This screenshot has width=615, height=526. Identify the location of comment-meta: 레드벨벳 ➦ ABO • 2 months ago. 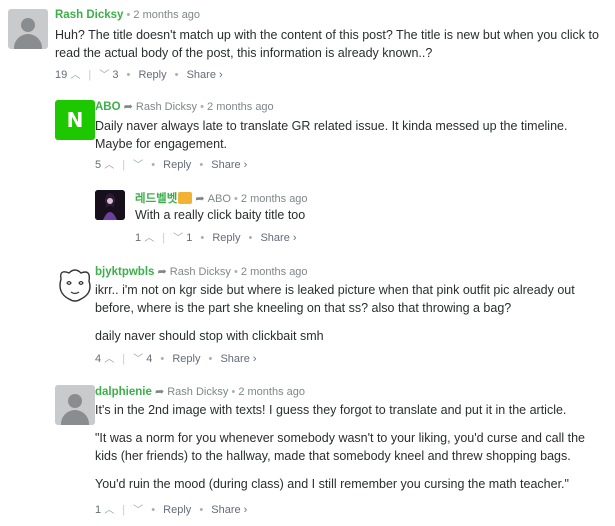
(221, 198).